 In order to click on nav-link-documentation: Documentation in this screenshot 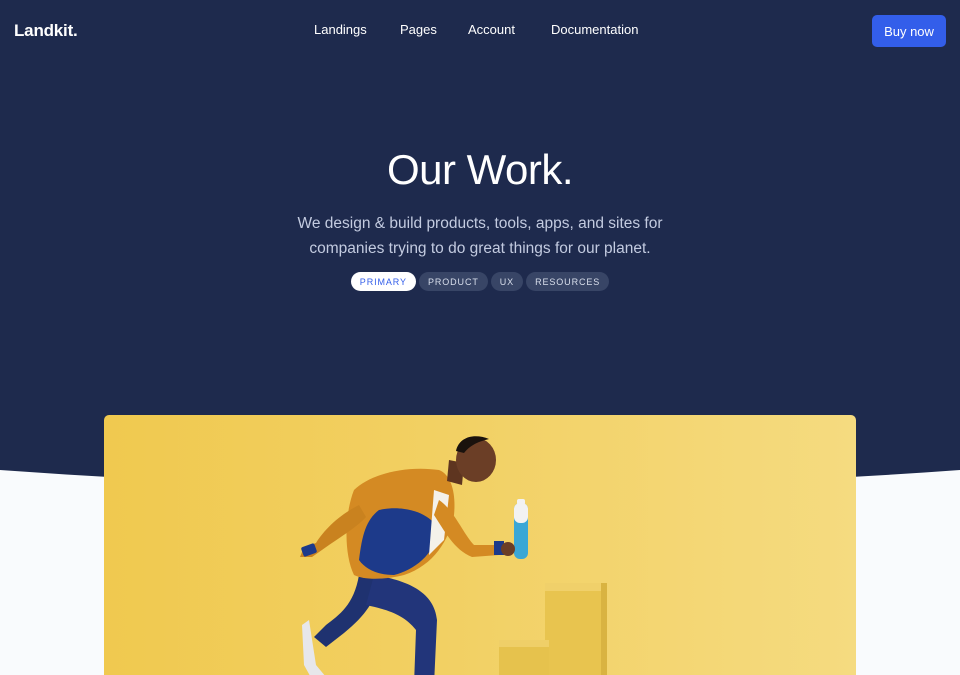, I will do `click(594, 29)`.